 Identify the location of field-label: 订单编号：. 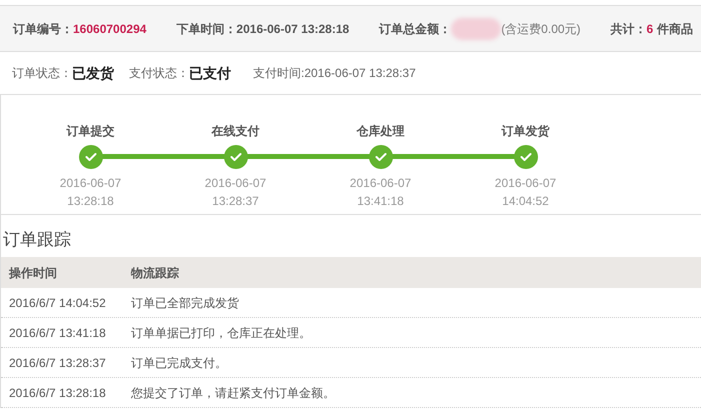
(43, 29).